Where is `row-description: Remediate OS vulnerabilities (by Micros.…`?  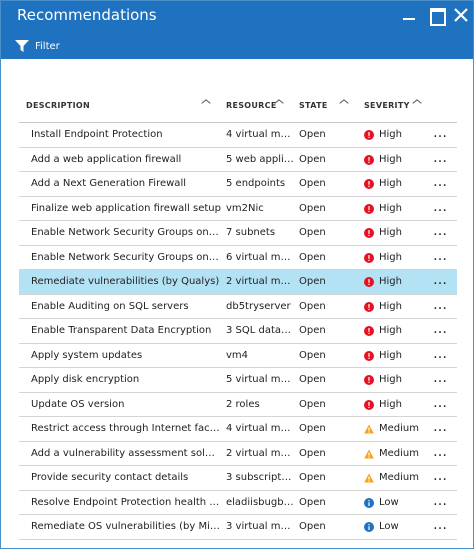
row-description: Remediate OS vulnerabilities (by Micros.… is located at coordinates (126, 526).